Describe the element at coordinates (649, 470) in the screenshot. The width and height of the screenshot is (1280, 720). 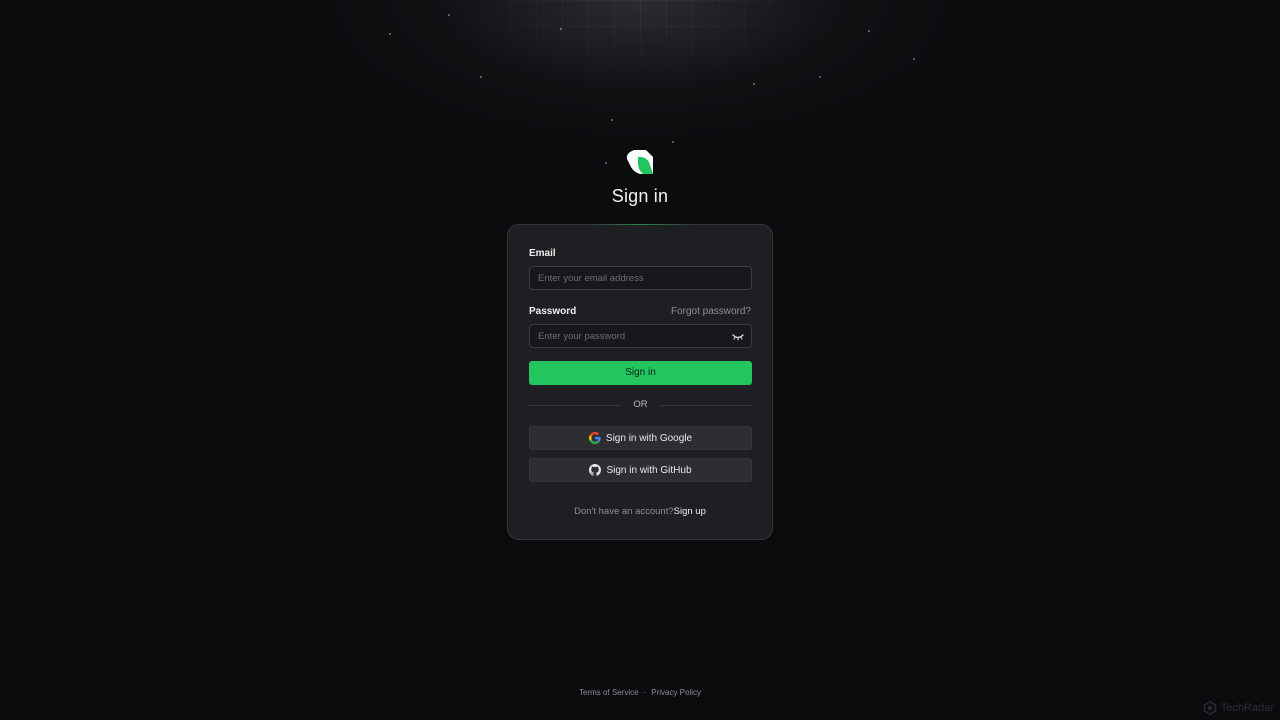
I see `github-button-label: Sign in with GitHub` at that location.